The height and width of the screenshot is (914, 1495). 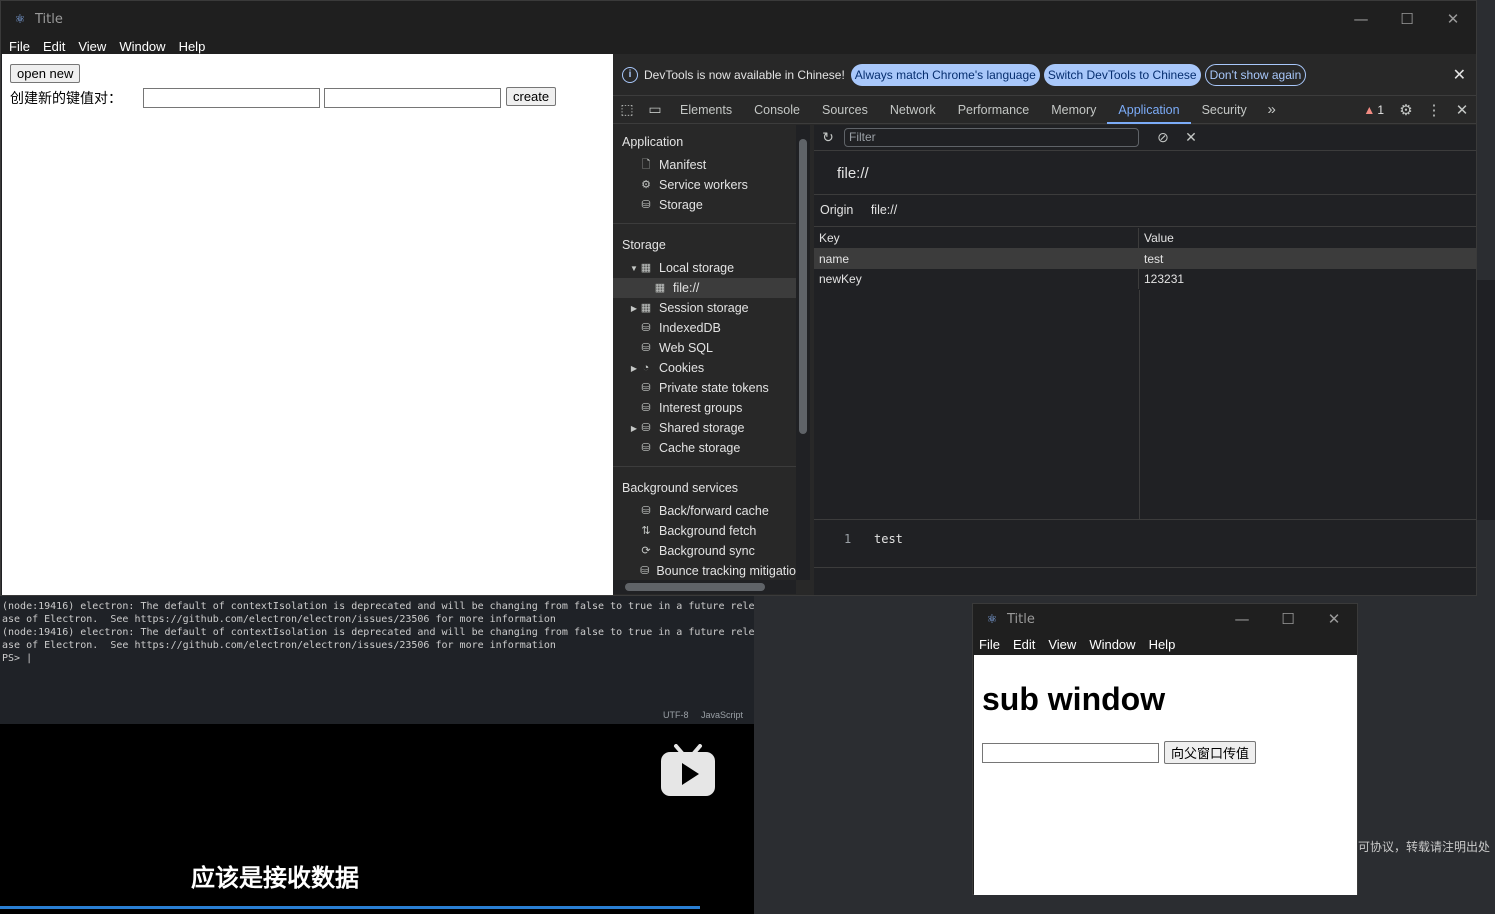 What do you see at coordinates (412, 98) in the screenshot?
I see `value-input` at bounding box center [412, 98].